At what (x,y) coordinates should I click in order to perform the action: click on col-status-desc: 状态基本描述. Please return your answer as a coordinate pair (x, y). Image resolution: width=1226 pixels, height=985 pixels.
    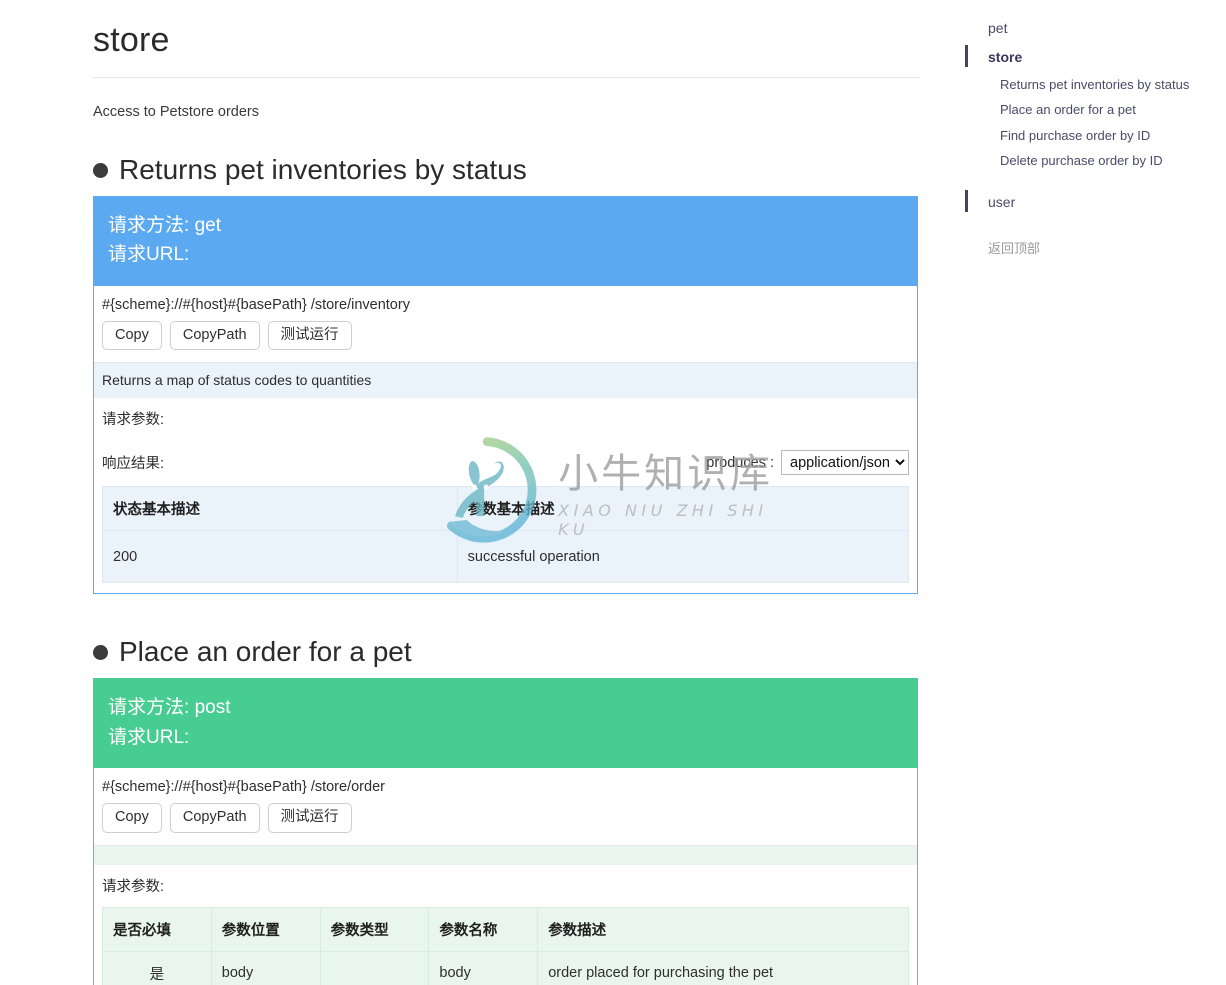
    Looking at the image, I should click on (280, 509).